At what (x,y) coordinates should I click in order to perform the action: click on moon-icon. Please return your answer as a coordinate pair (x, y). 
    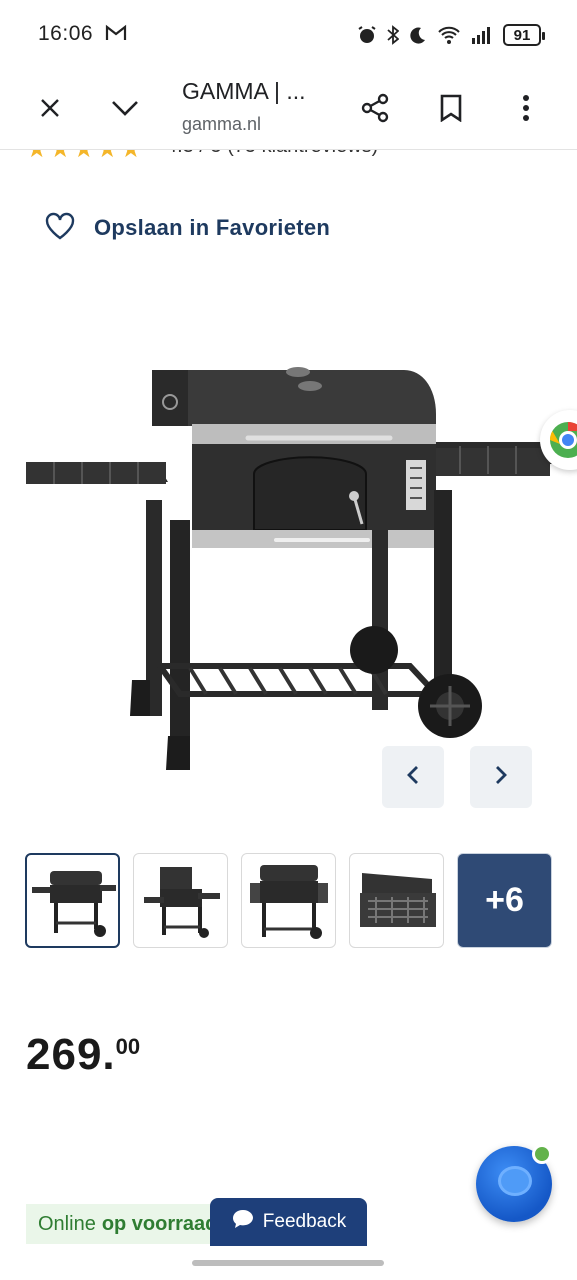
    Looking at the image, I should click on (418, 35).